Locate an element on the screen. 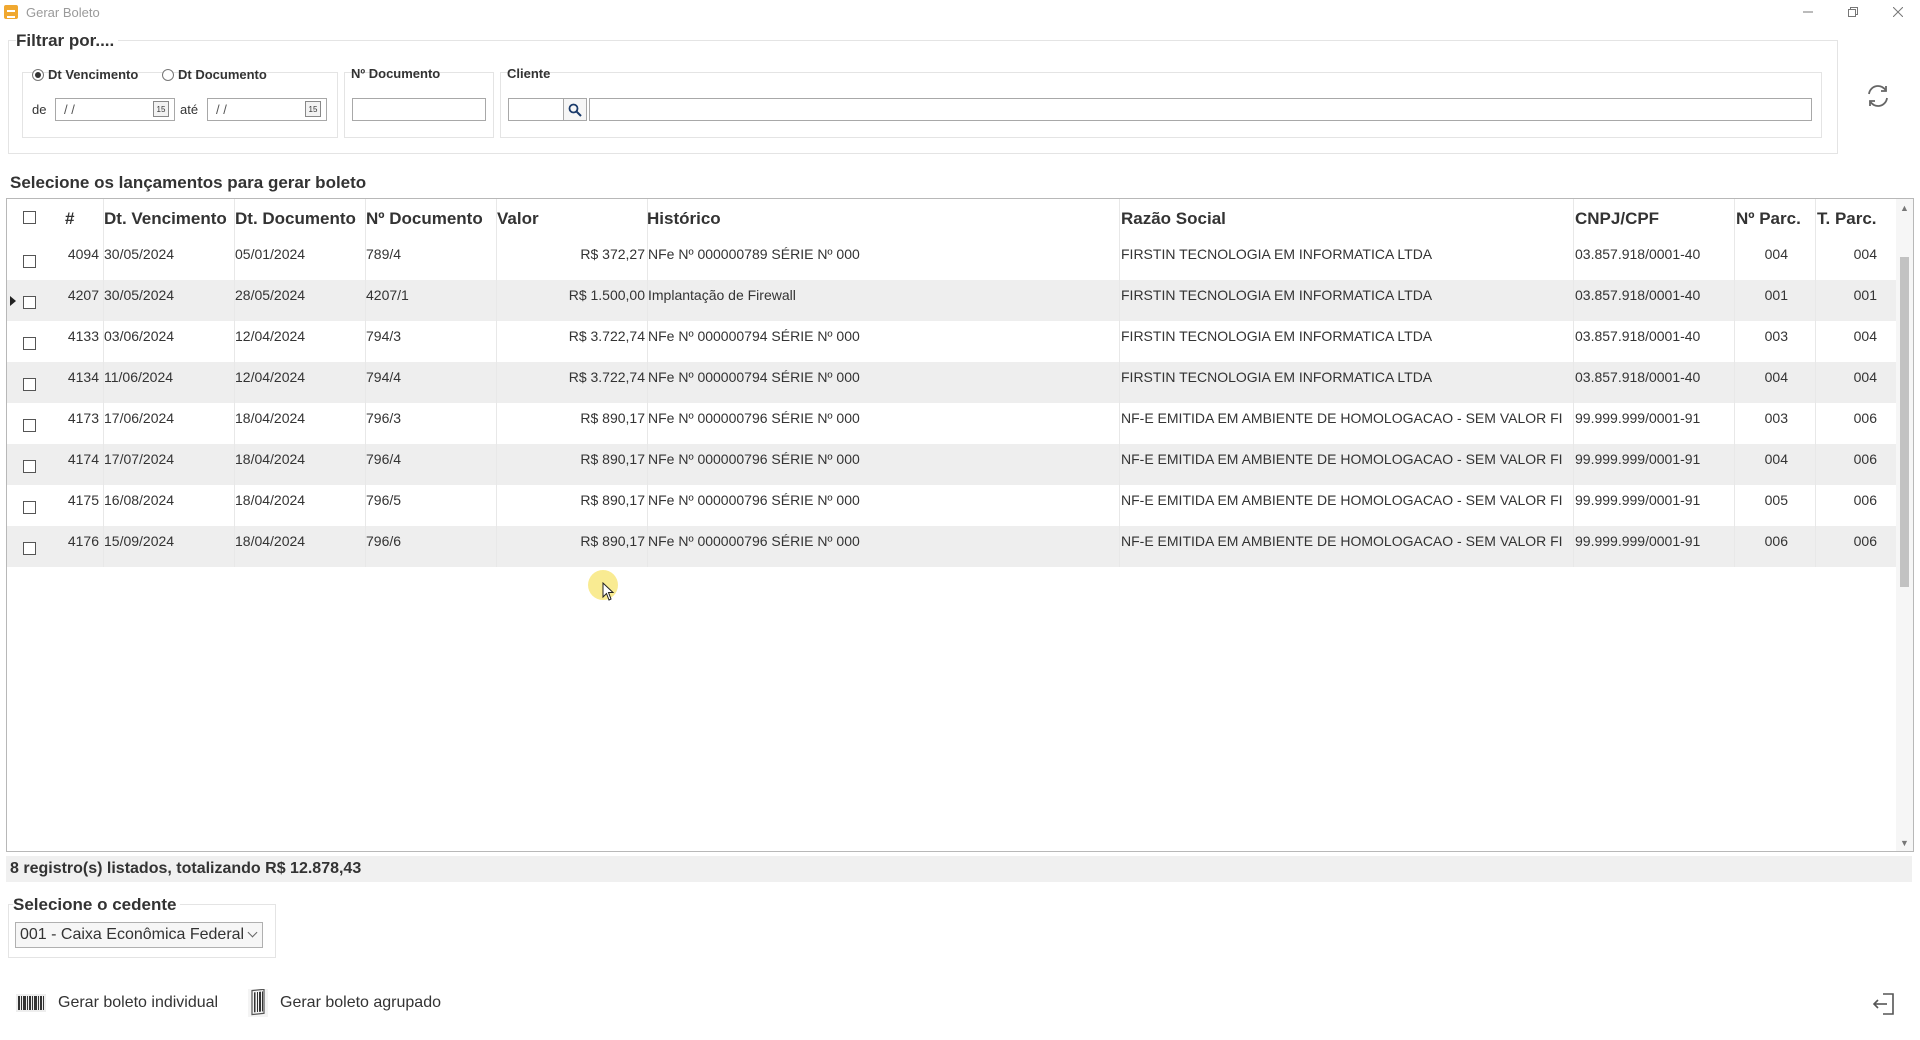 The image size is (1920, 1040). client-code-input is located at coordinates (536, 109).